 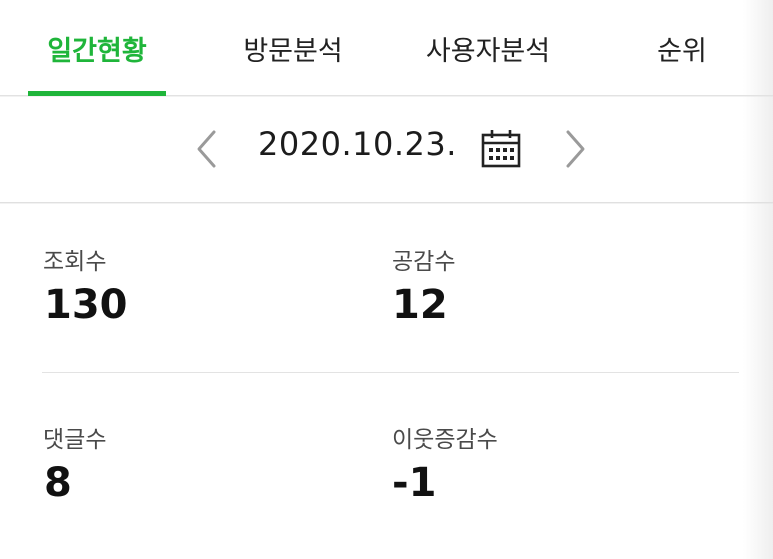 I want to click on comments-label: 댓글수, so click(x=75, y=440).